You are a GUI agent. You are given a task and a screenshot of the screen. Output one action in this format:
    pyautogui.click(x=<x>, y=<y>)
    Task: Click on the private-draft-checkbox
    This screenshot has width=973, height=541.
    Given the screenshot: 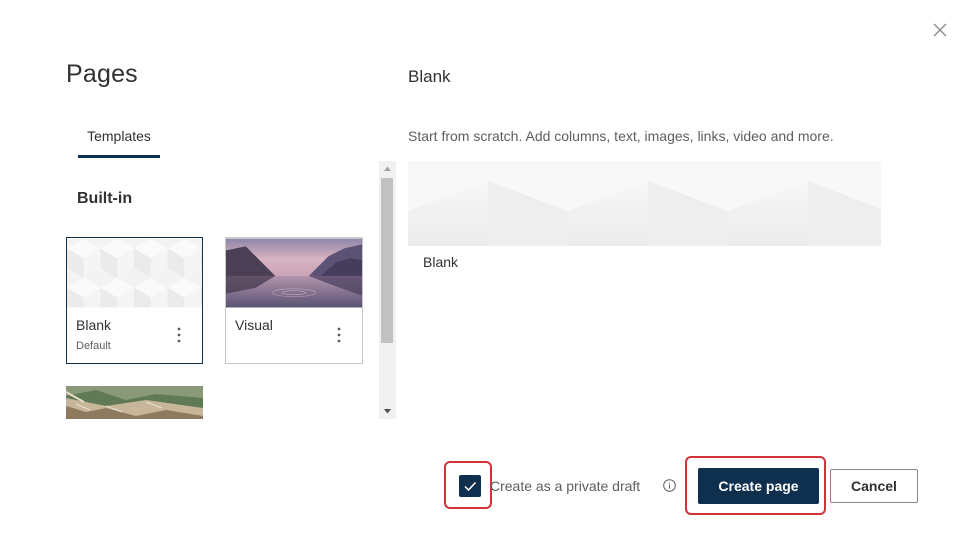 What is the action you would take?
    pyautogui.click(x=470, y=486)
    